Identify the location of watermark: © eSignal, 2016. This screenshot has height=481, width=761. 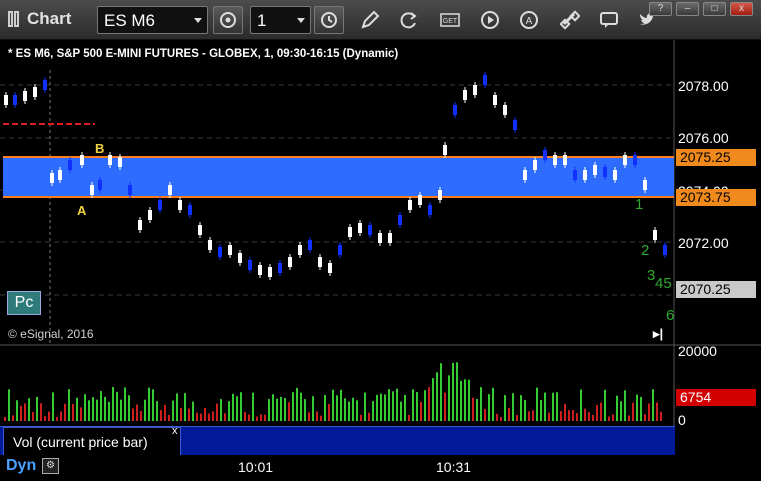
(51, 334).